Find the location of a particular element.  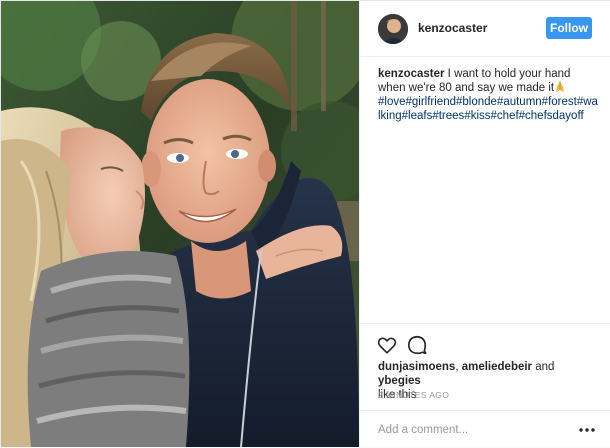

post-header: kenzocaster Follow is located at coordinates (485, 29).